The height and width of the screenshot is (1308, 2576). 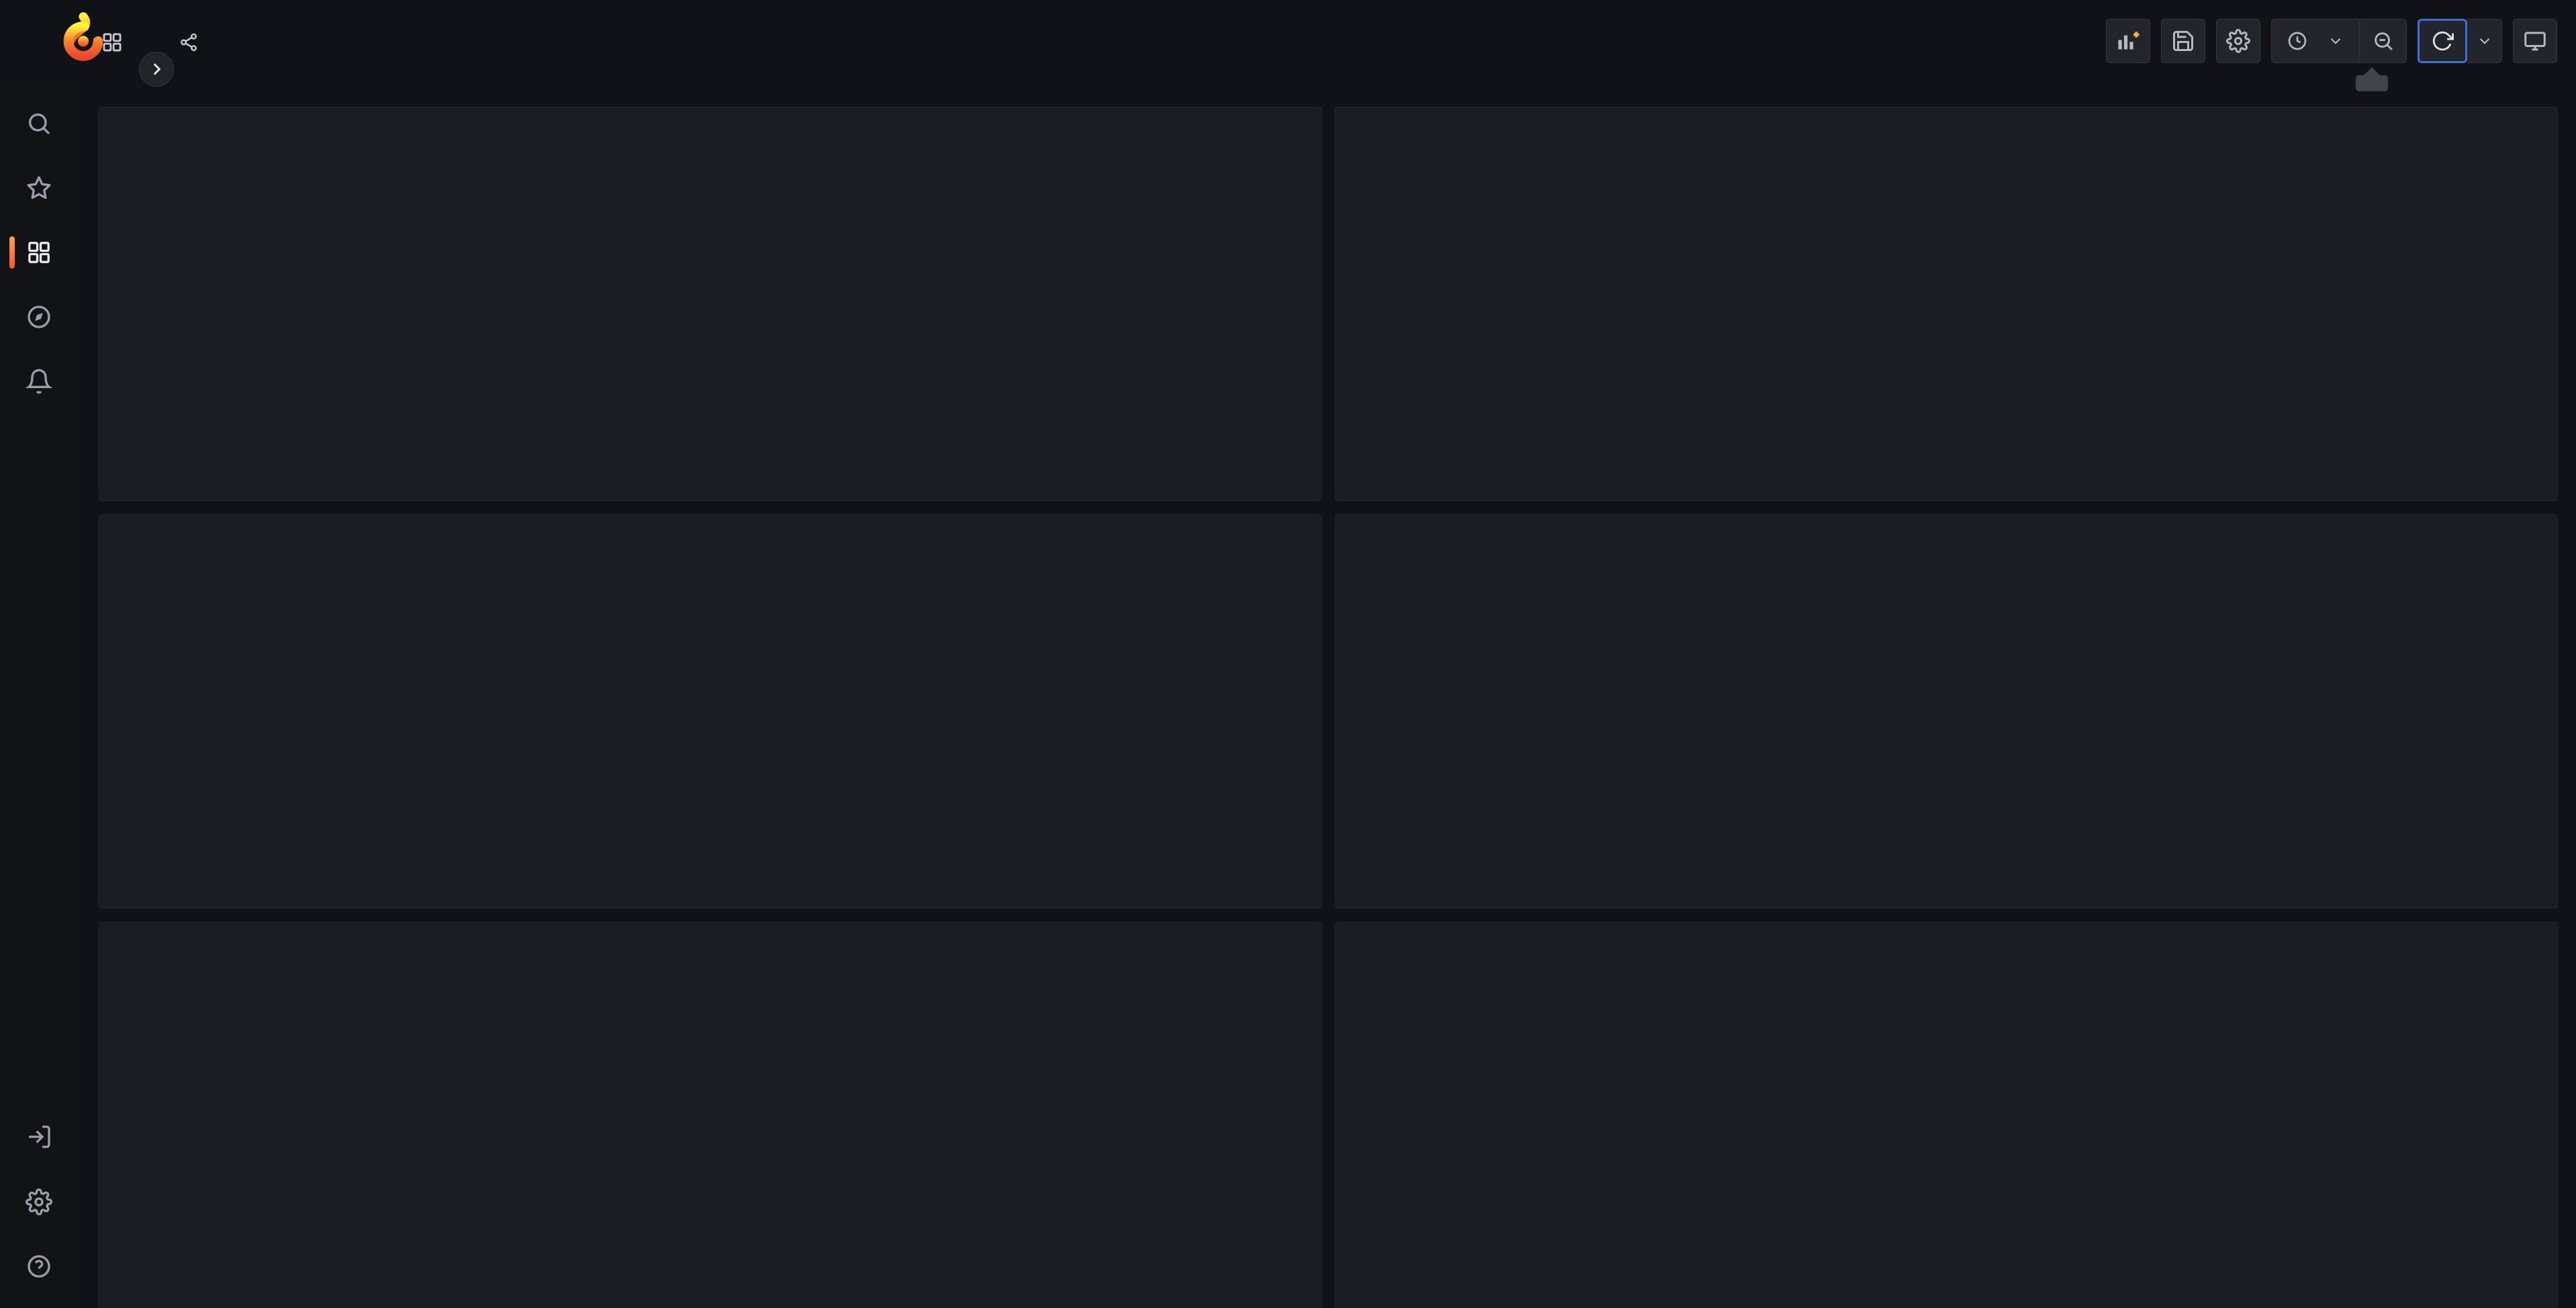 I want to click on help-icon, so click(x=38, y=1267).